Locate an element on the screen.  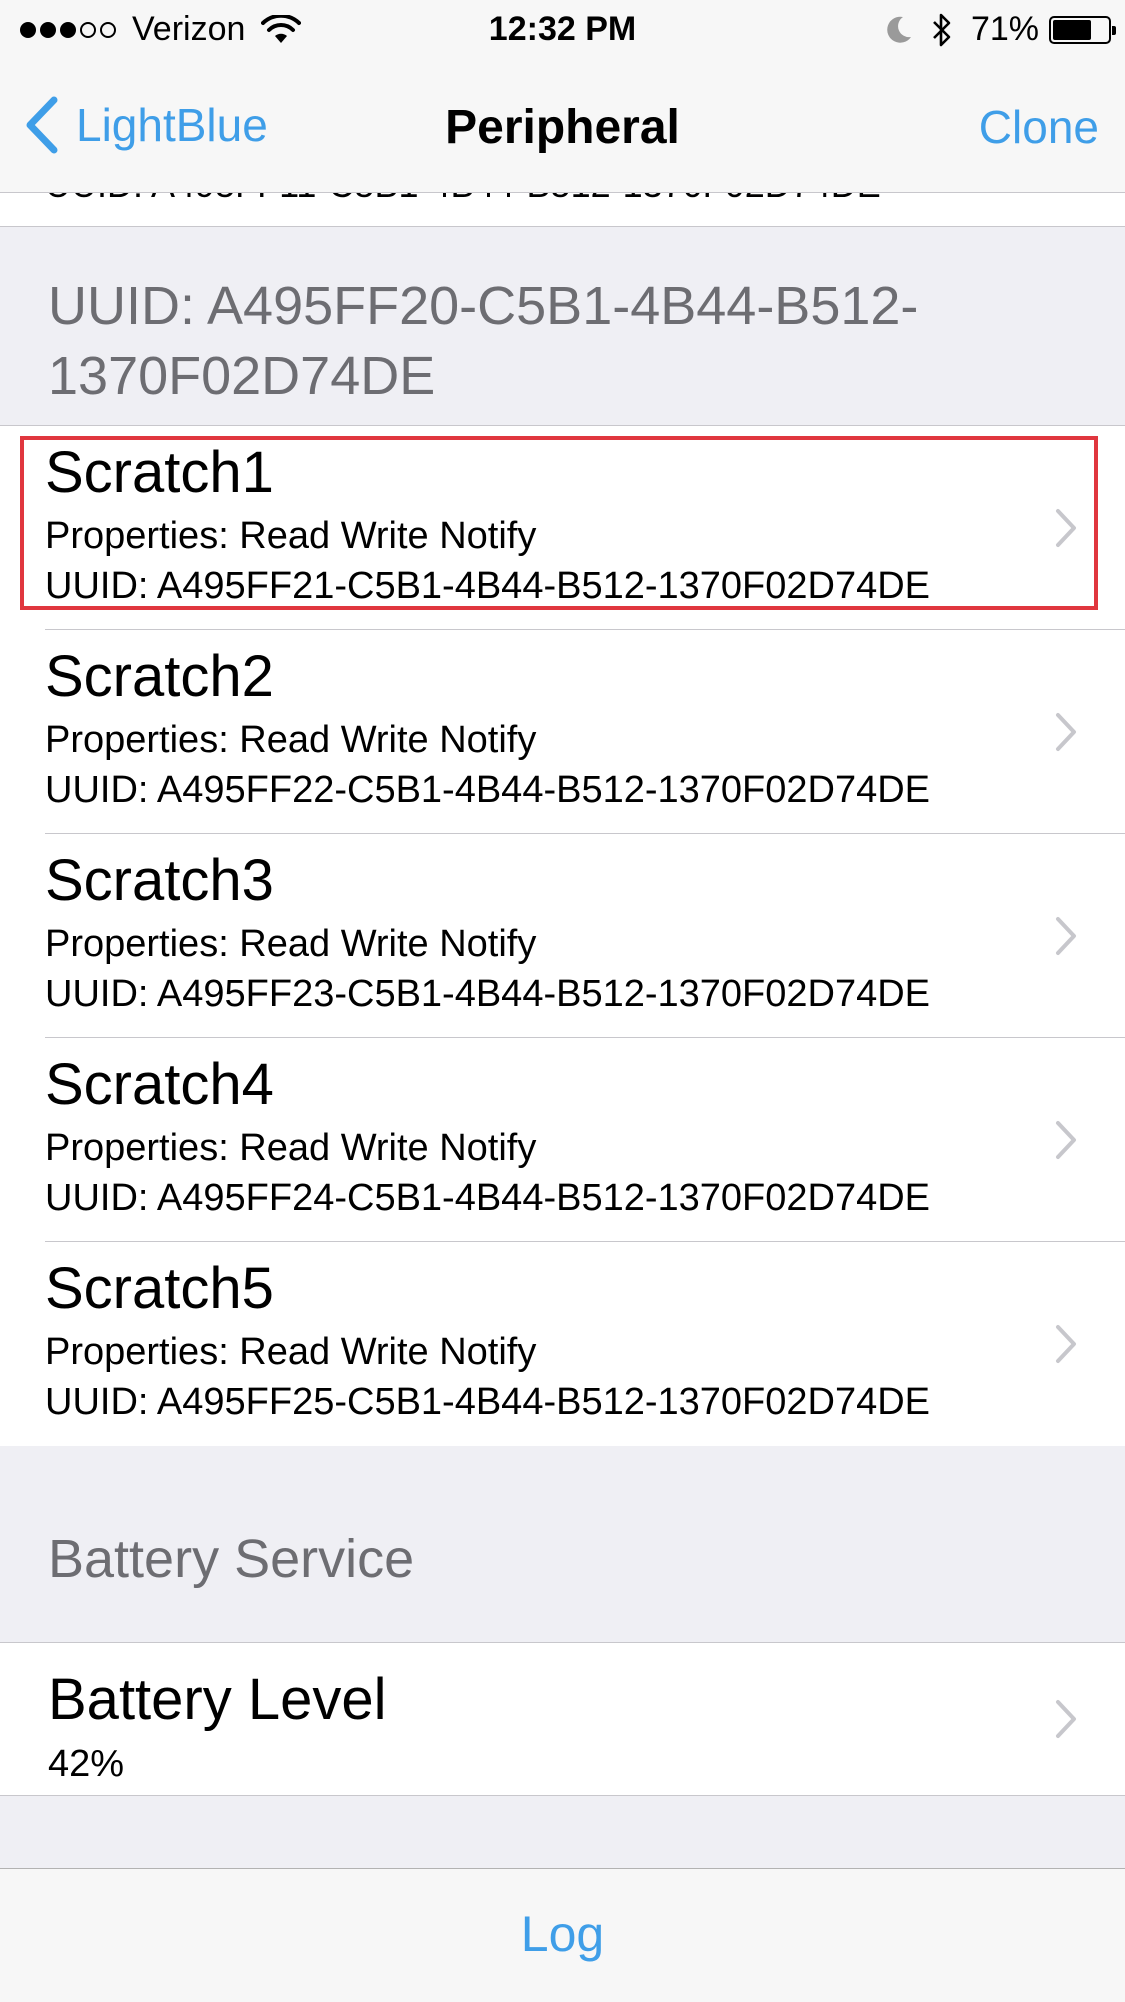
bottom-toolbar: Log is located at coordinates (562, 1935).